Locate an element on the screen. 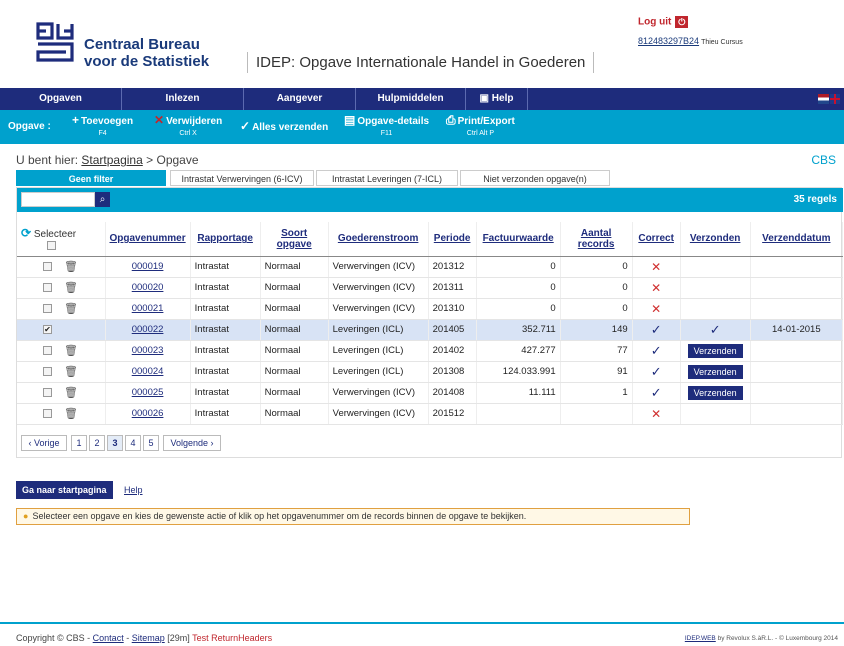 This screenshot has width=844, height=646. footer-contact-link: Contact is located at coordinates (108, 638).